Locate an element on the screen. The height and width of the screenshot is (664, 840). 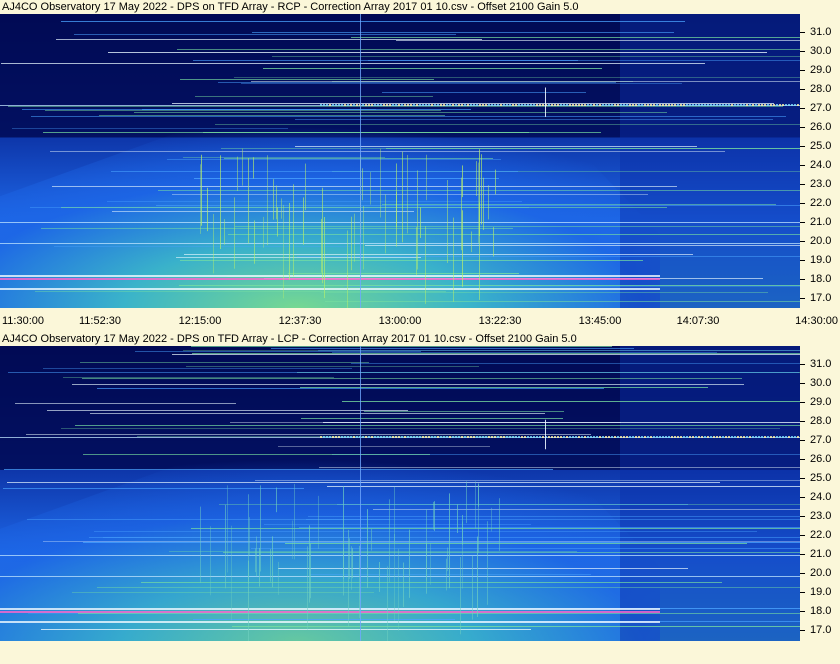
x-tick-label: 13:22:30 is located at coordinates (500, 321).